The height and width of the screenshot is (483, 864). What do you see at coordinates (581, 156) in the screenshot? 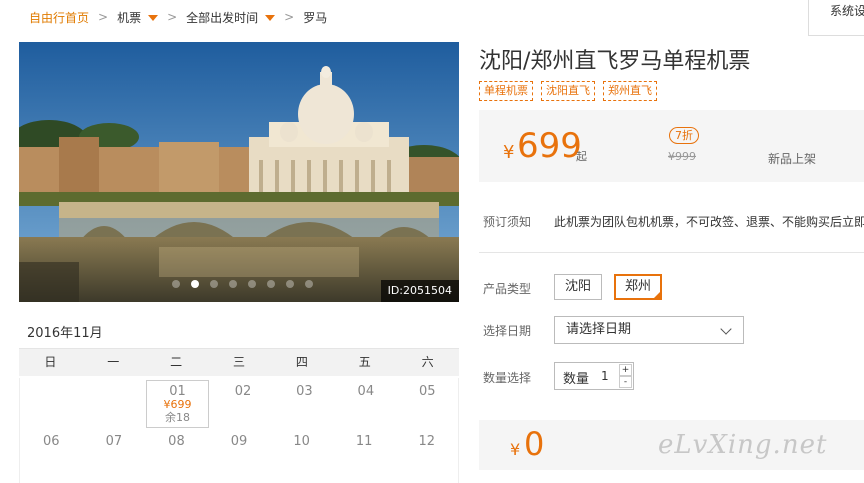
I see `price-suffix: 起` at bounding box center [581, 156].